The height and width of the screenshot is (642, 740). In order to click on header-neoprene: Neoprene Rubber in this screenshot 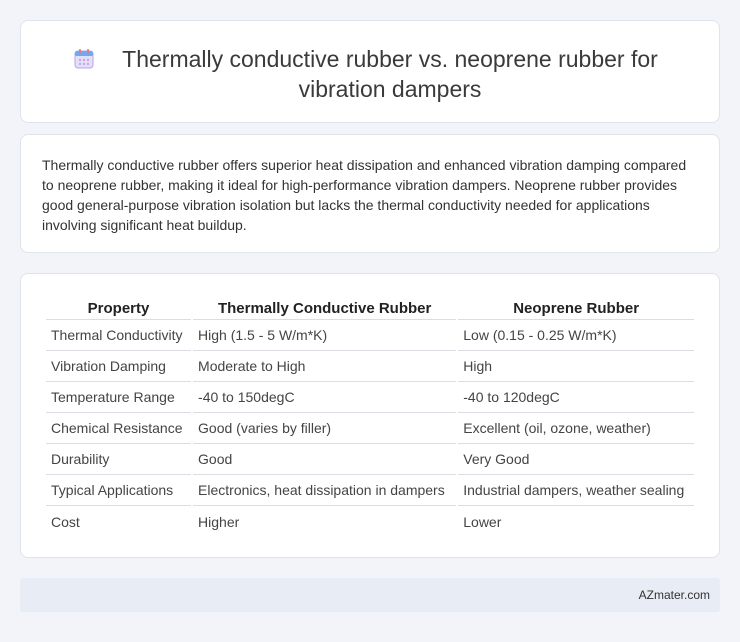, I will do `click(576, 307)`.